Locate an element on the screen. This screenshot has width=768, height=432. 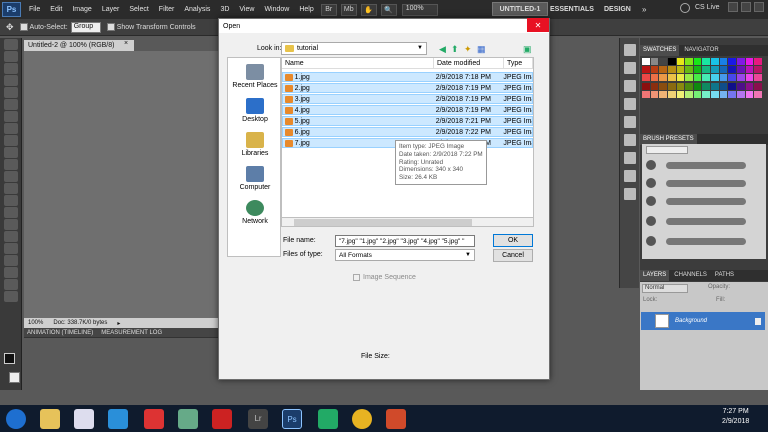
move-tool-icon: ✥ is located at coordinates (10, 27).